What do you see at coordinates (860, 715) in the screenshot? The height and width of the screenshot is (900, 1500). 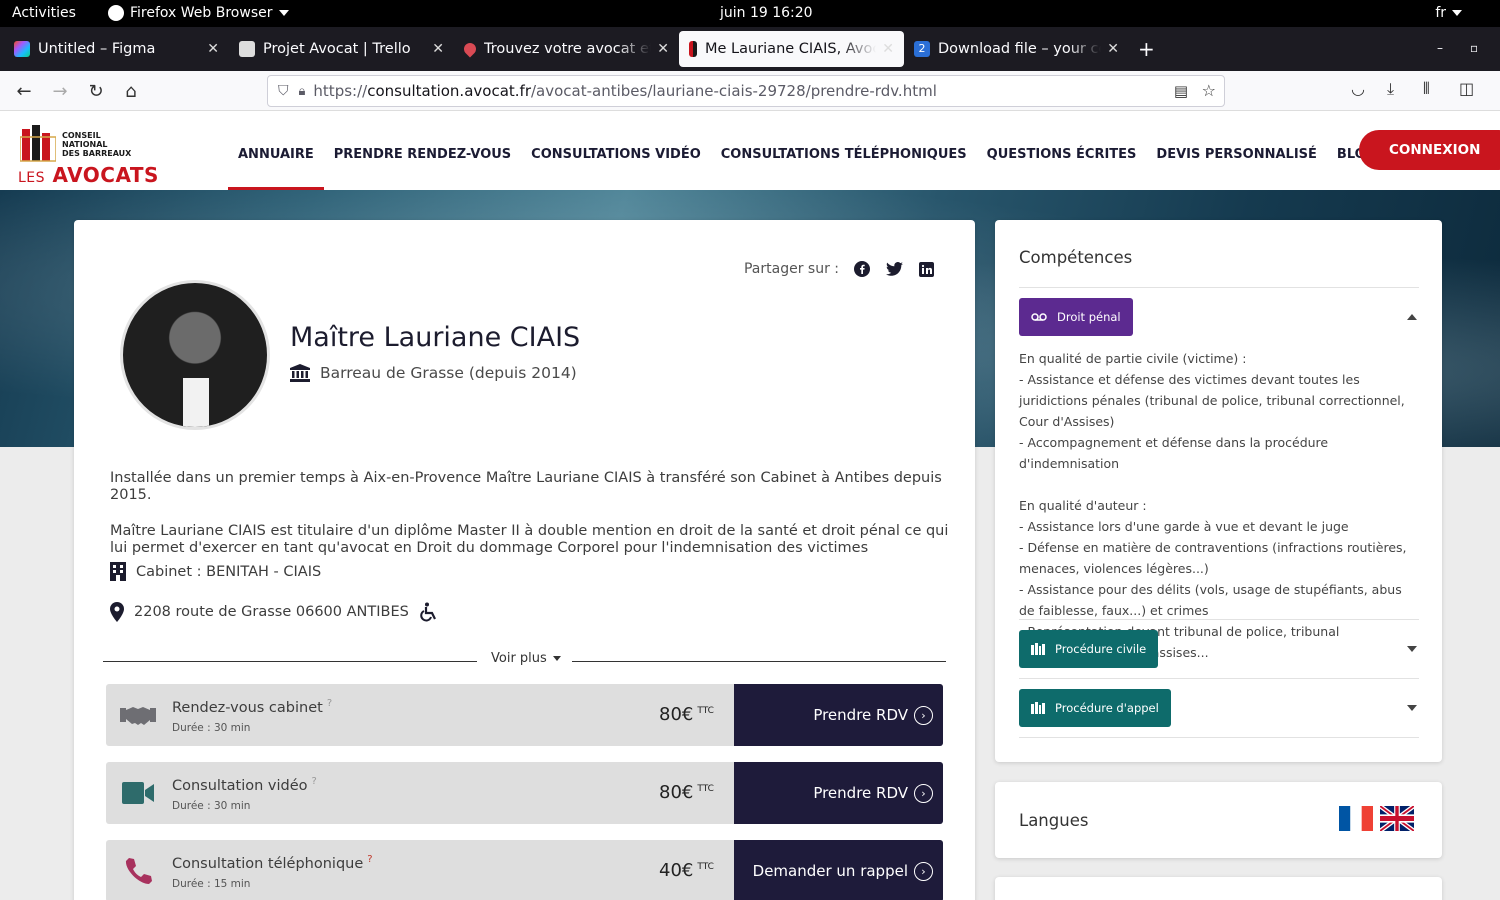 I see `cta-label: Prendre RDV` at bounding box center [860, 715].